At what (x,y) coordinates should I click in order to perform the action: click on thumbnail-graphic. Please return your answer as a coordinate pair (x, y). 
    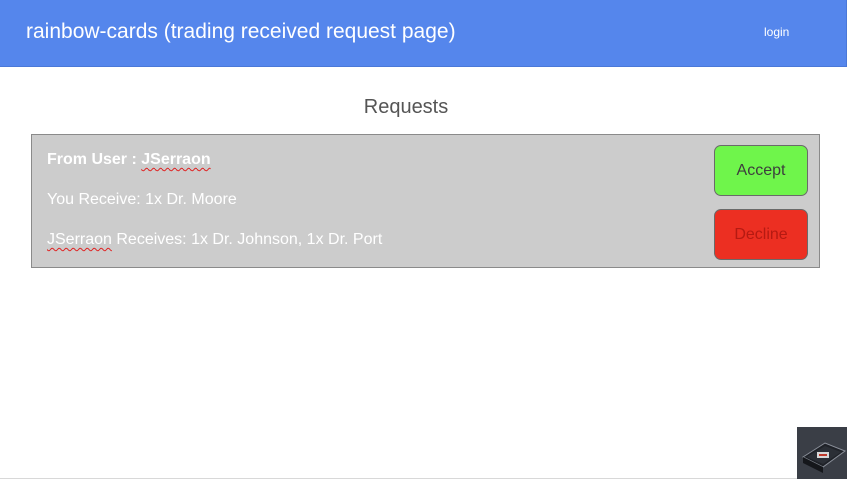
    Looking at the image, I should click on (822, 453).